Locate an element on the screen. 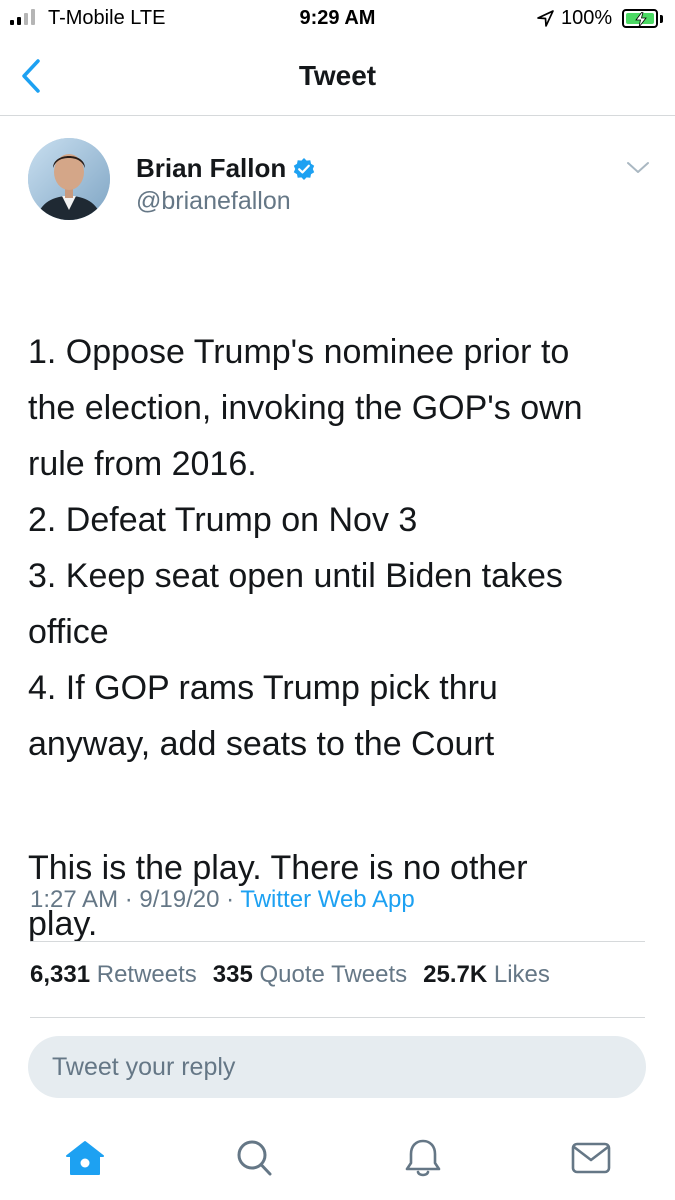 The image size is (675, 1200). notifications-bell-icon is located at coordinates (423, 1158).